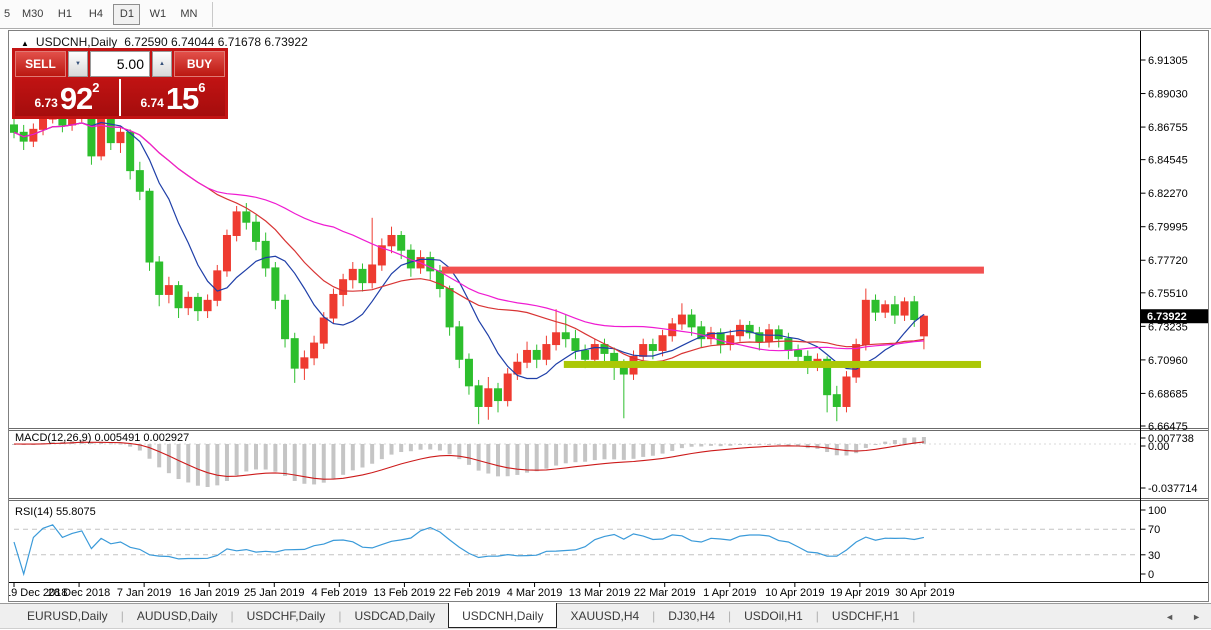 Image resolution: width=1211 pixels, height=630 pixels. What do you see at coordinates (1196, 617) in the screenshot?
I see `tabs-scroll-right-icon: ►` at bounding box center [1196, 617].